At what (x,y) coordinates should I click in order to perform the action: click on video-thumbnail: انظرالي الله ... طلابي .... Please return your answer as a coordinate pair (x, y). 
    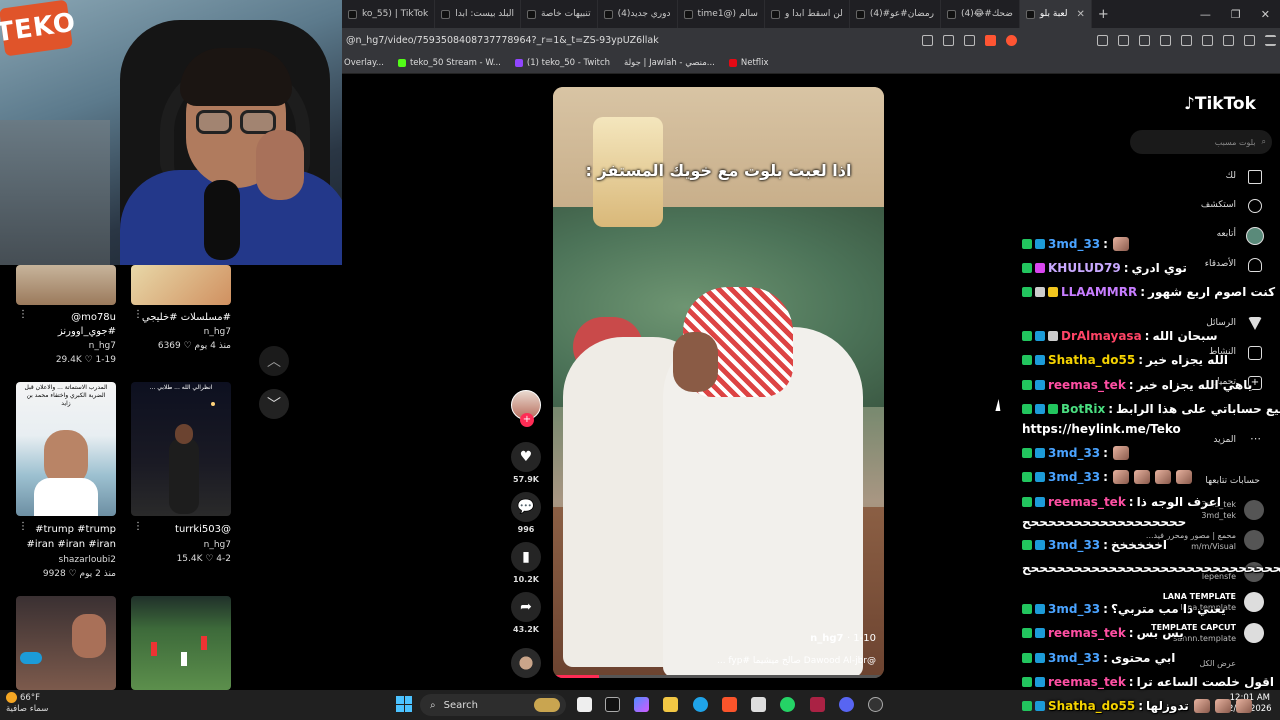
    Looking at the image, I should click on (181, 449).